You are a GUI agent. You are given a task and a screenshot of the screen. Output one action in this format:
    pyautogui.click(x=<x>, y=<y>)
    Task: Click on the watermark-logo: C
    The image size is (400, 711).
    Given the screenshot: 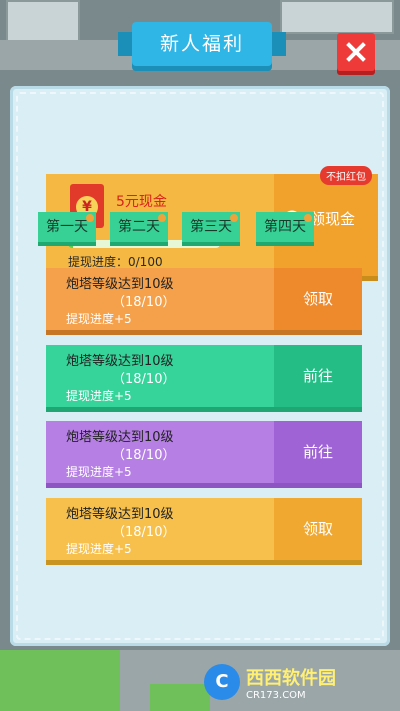 What is the action you would take?
    pyautogui.click(x=222, y=682)
    